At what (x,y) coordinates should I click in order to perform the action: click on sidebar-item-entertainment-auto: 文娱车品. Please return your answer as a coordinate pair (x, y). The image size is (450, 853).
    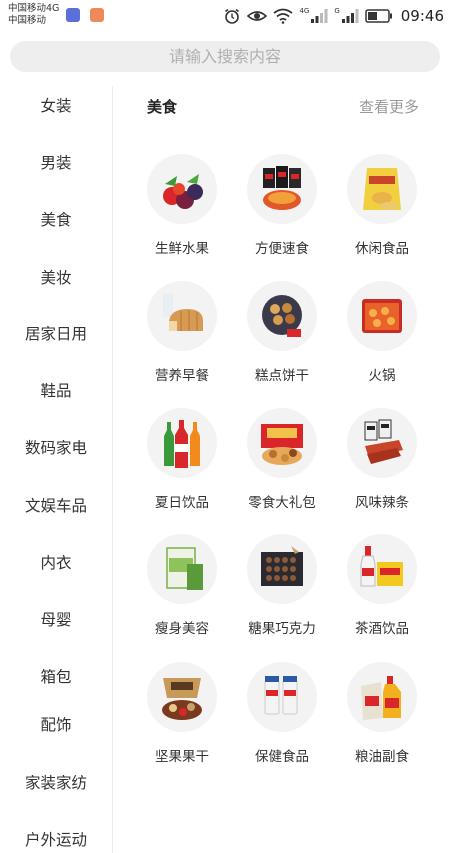
    Looking at the image, I should click on (56, 505).